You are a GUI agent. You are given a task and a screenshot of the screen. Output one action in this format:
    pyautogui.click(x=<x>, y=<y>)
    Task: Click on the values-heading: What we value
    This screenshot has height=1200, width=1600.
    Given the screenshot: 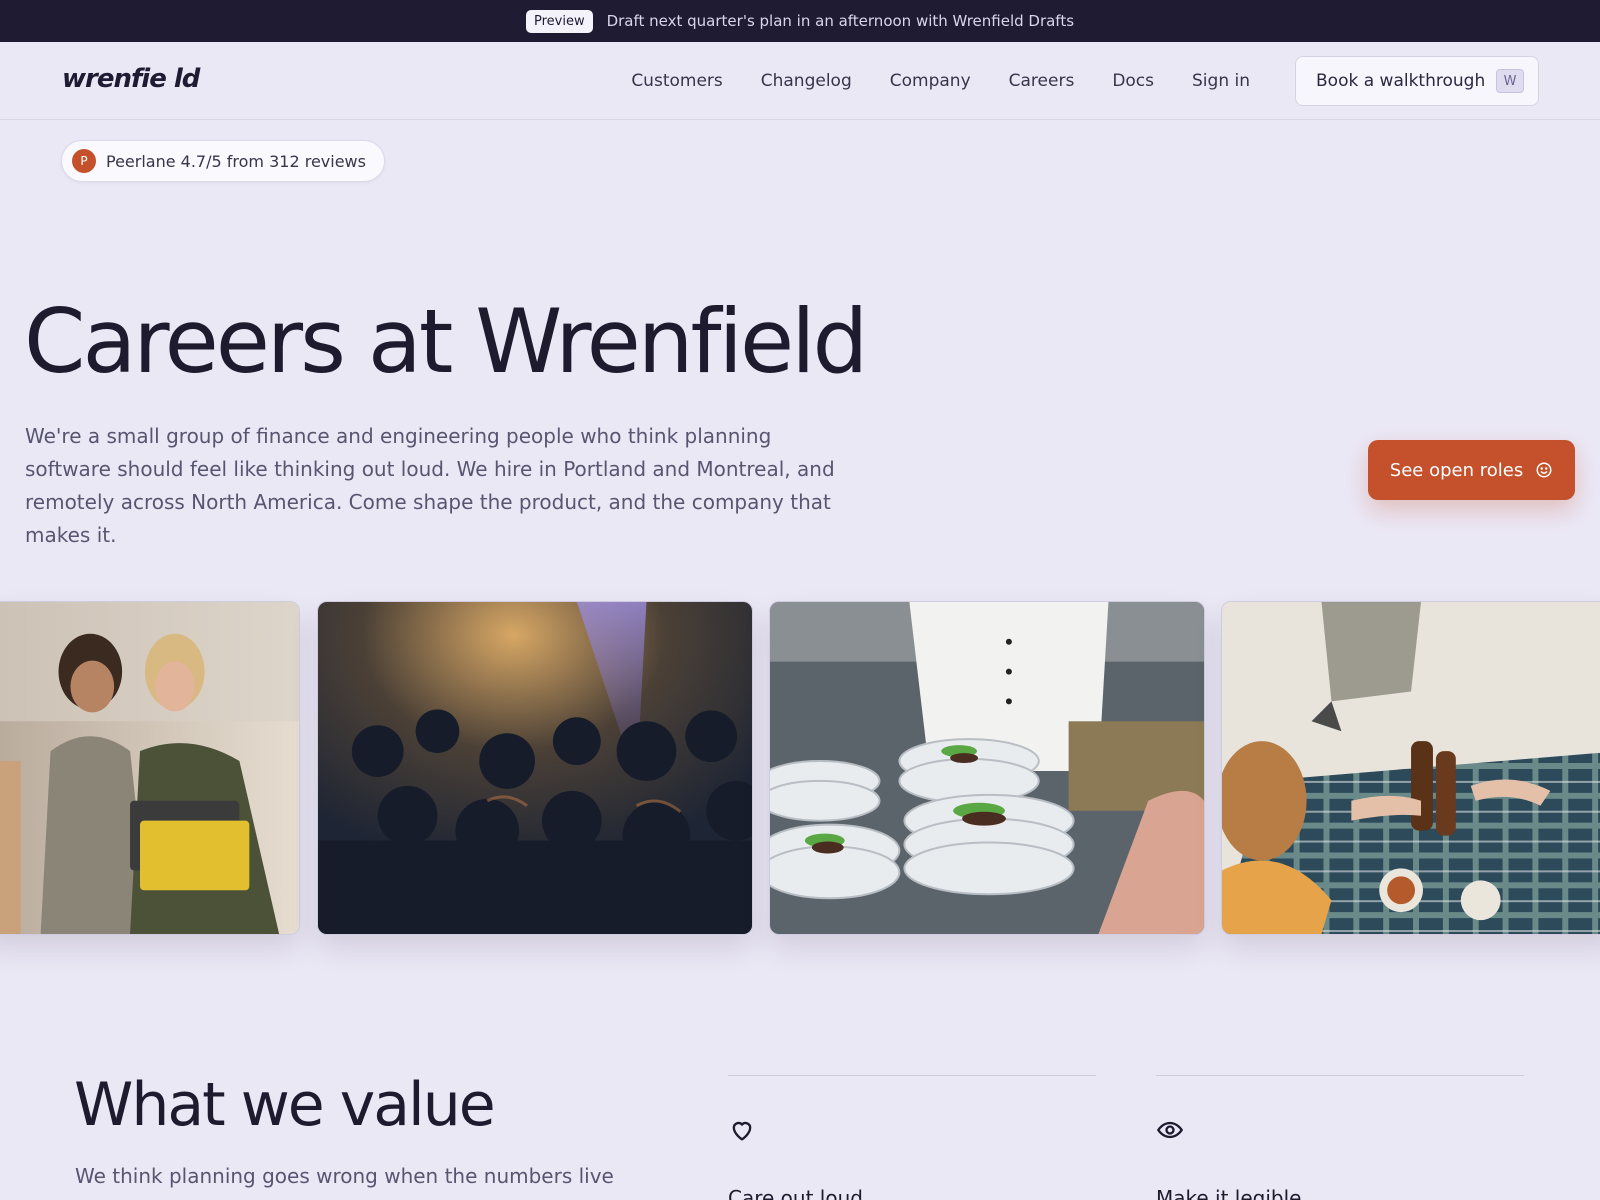 What is the action you would take?
    pyautogui.click(x=285, y=1105)
    